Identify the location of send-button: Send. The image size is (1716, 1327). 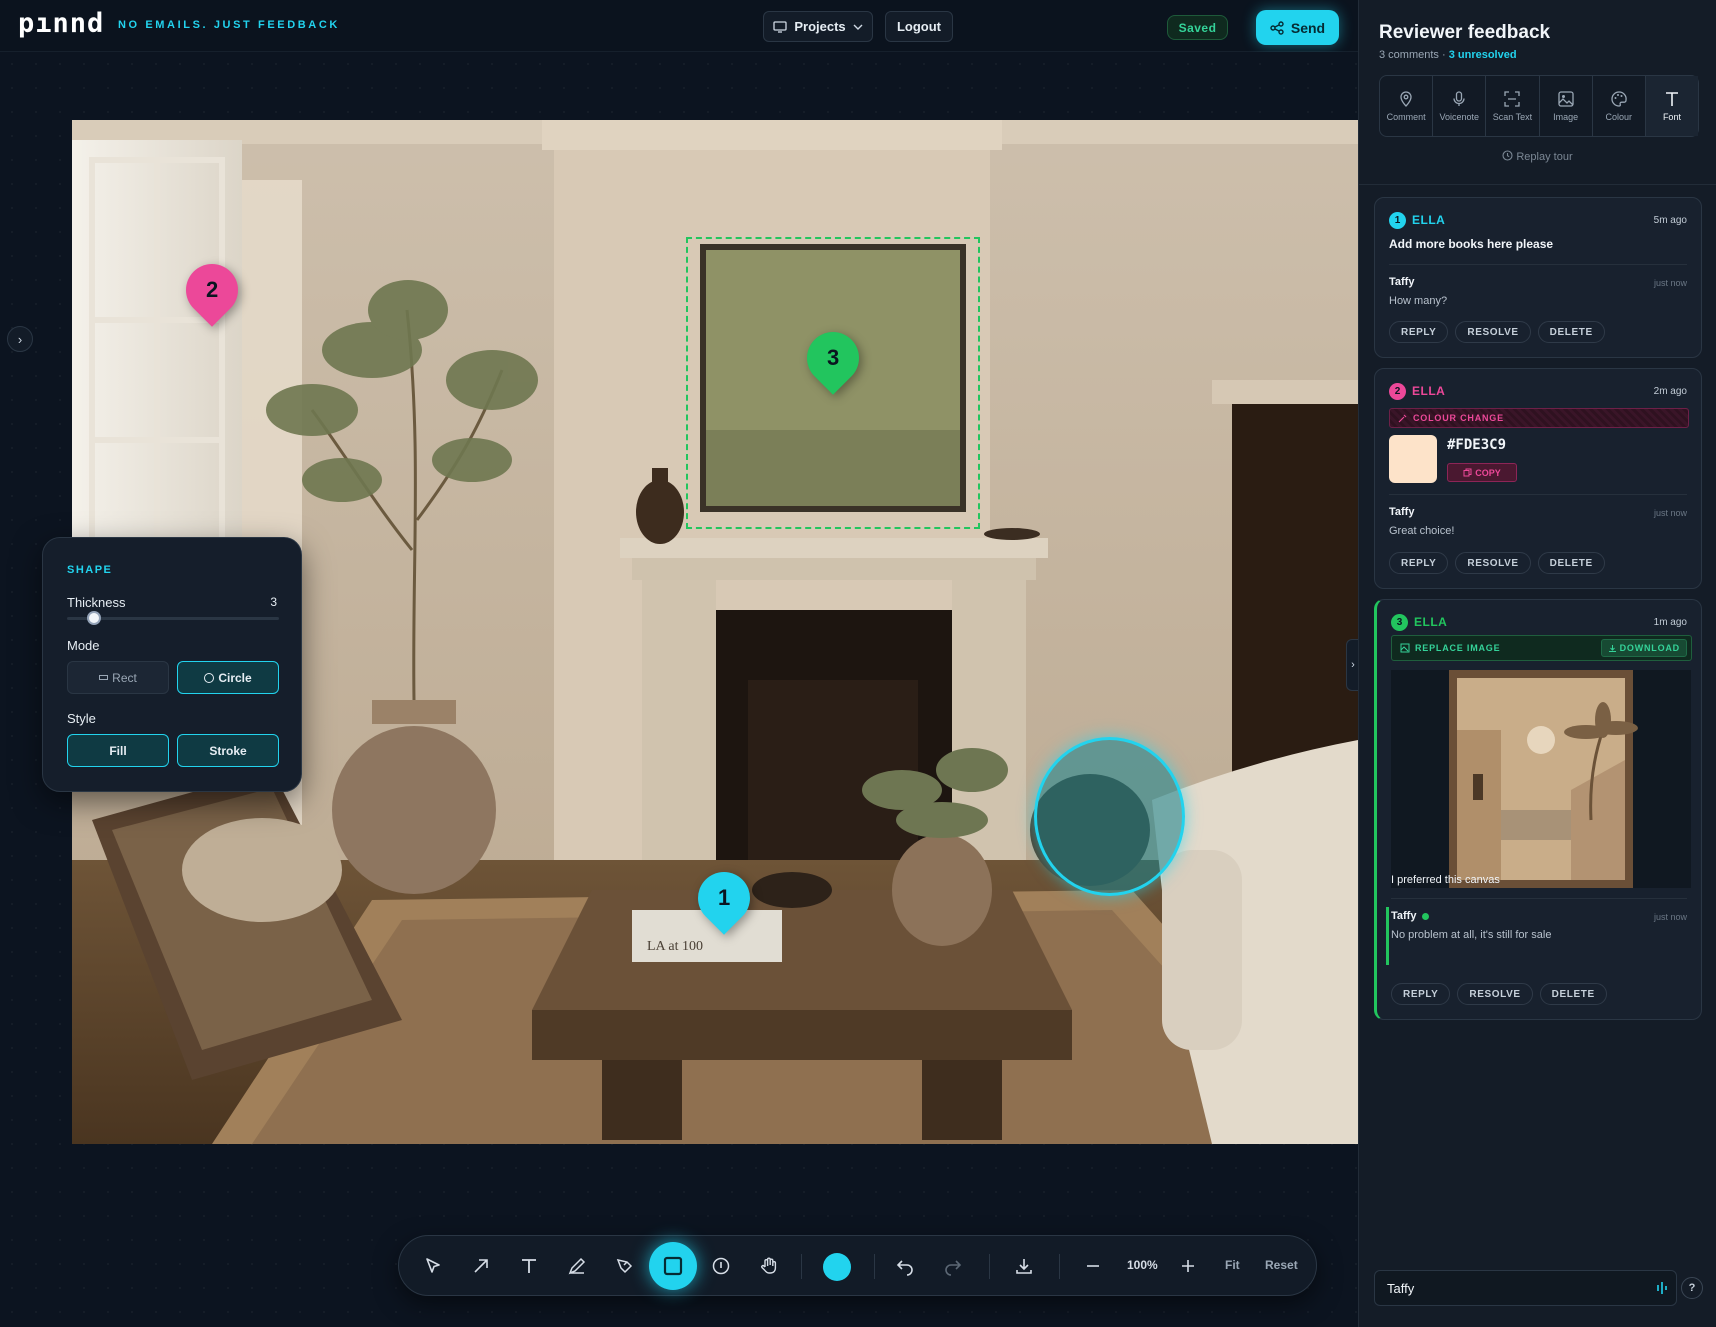
(1297, 27).